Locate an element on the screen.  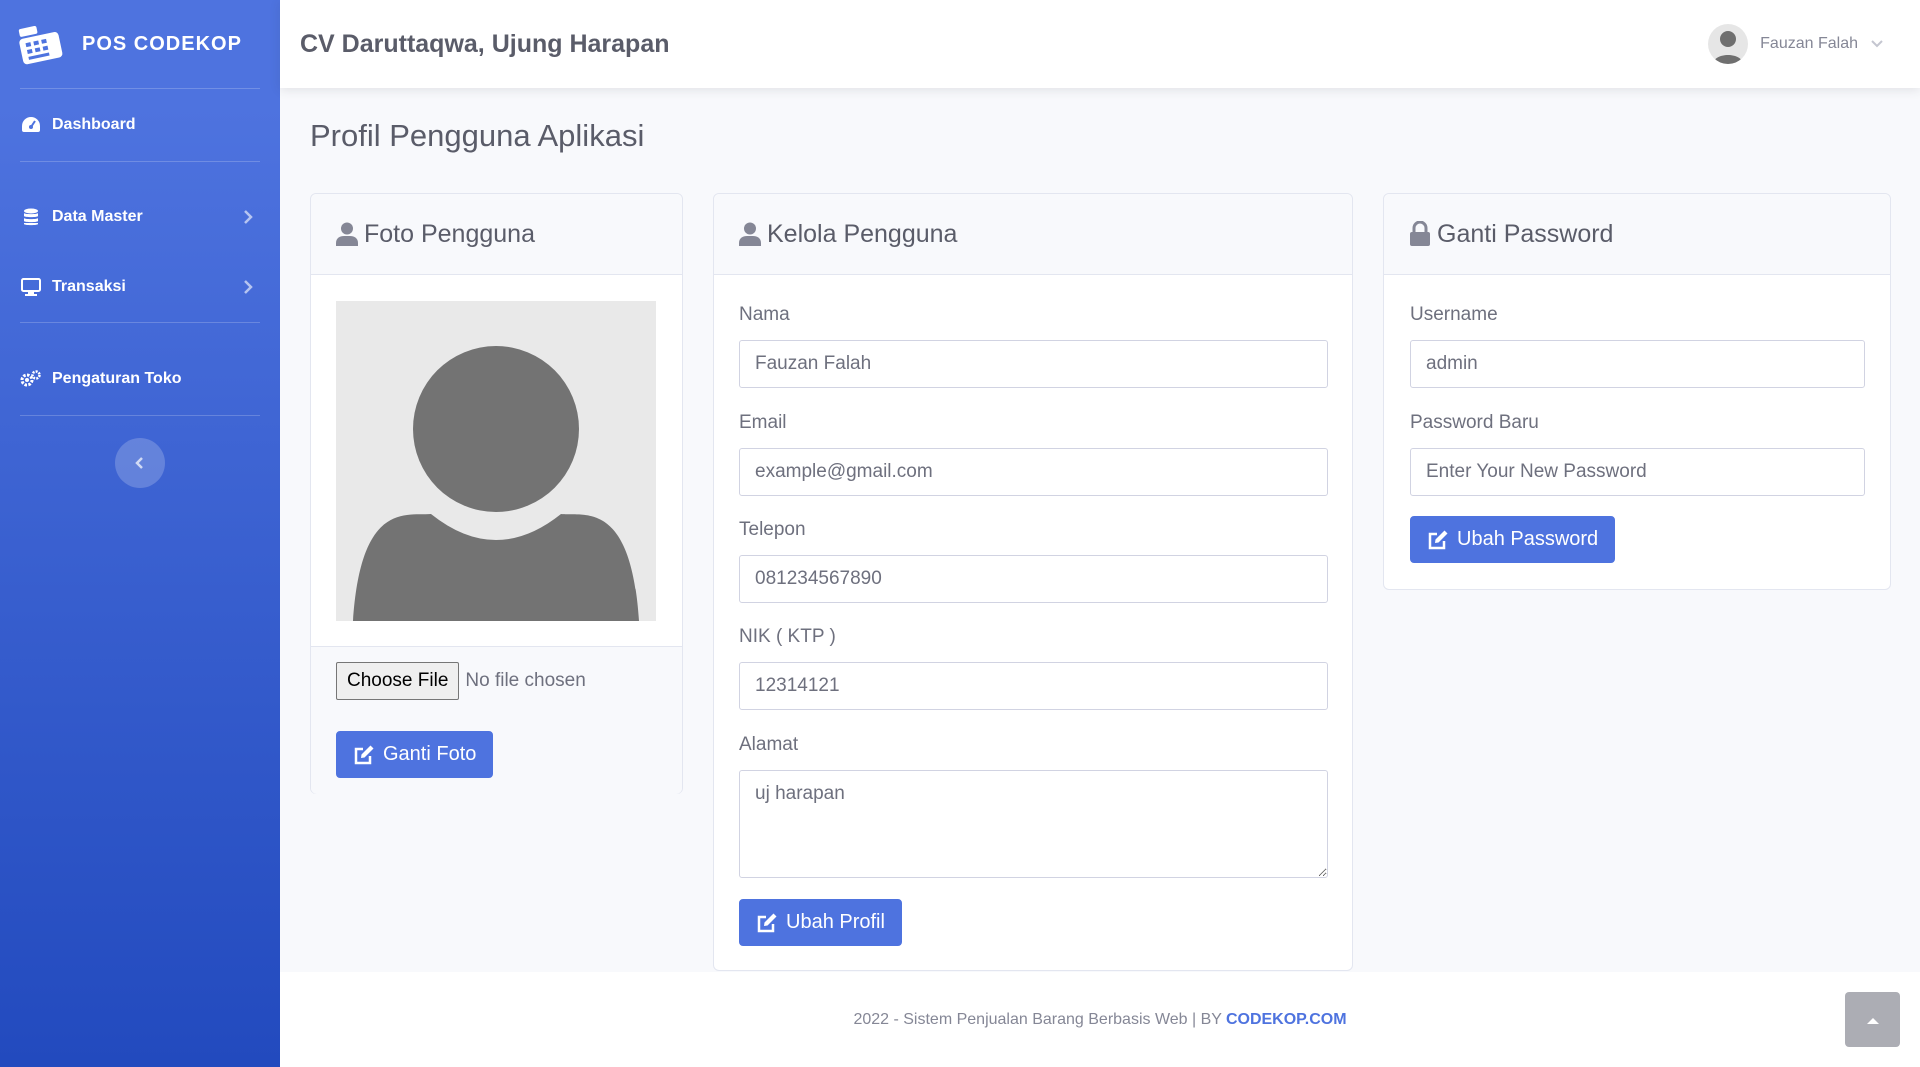
button-label: Ubah Password is located at coordinates (1528, 539).